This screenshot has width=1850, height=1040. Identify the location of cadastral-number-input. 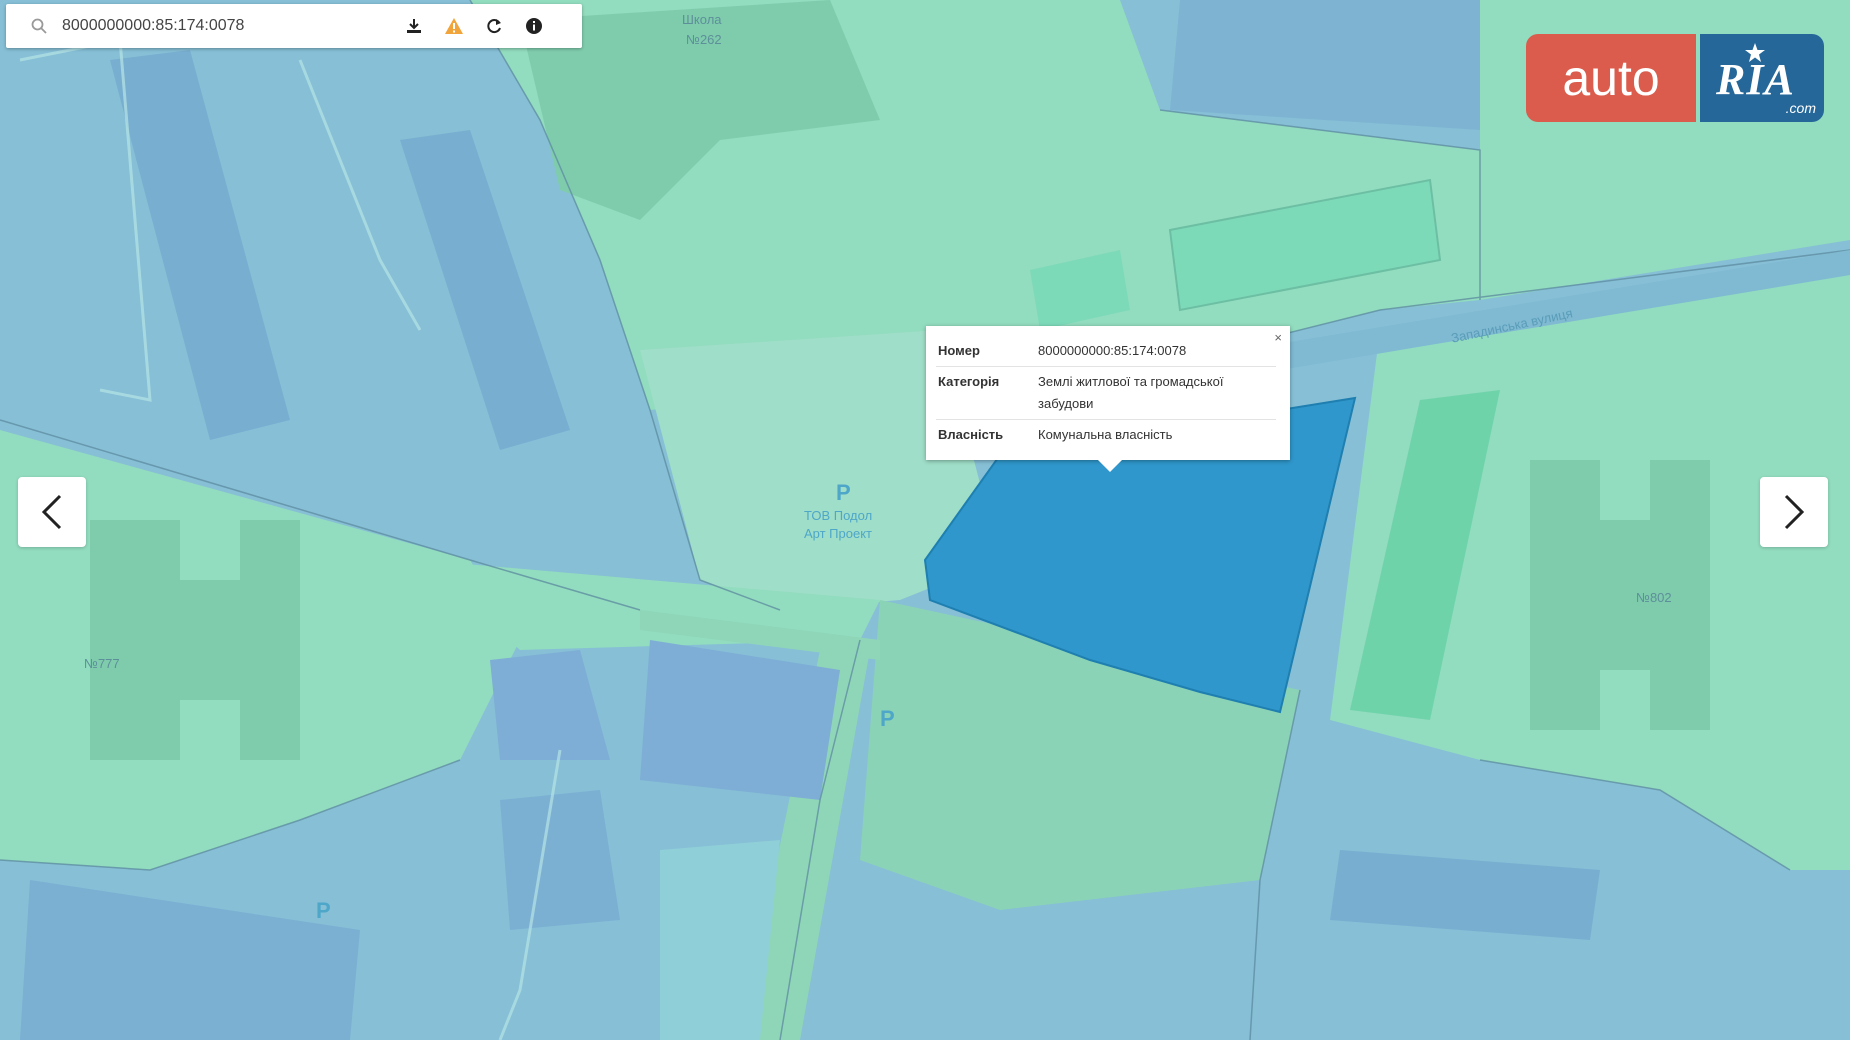
(227, 26).